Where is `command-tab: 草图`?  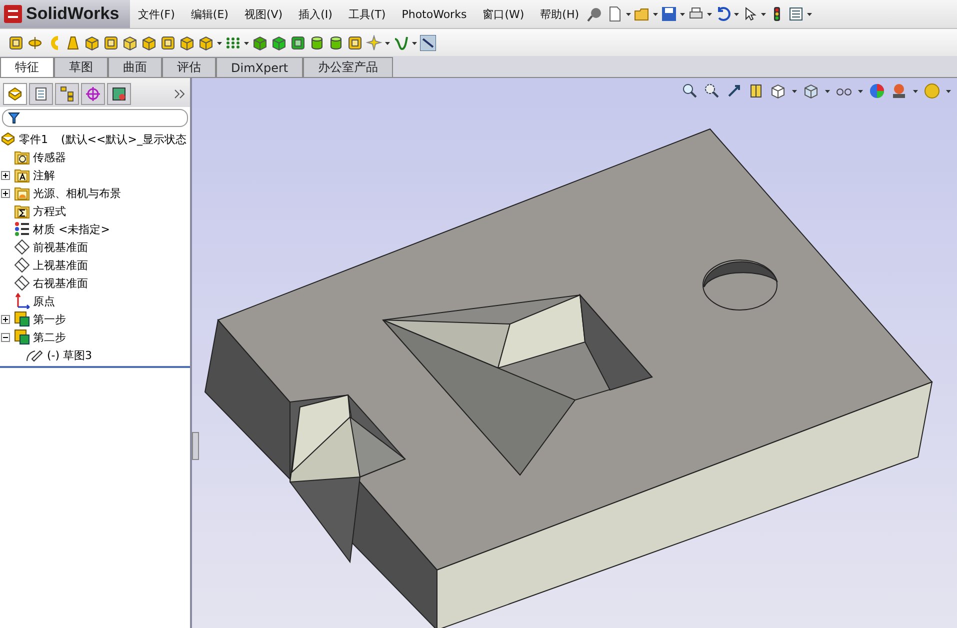
command-tab: 草图 is located at coordinates (81, 67).